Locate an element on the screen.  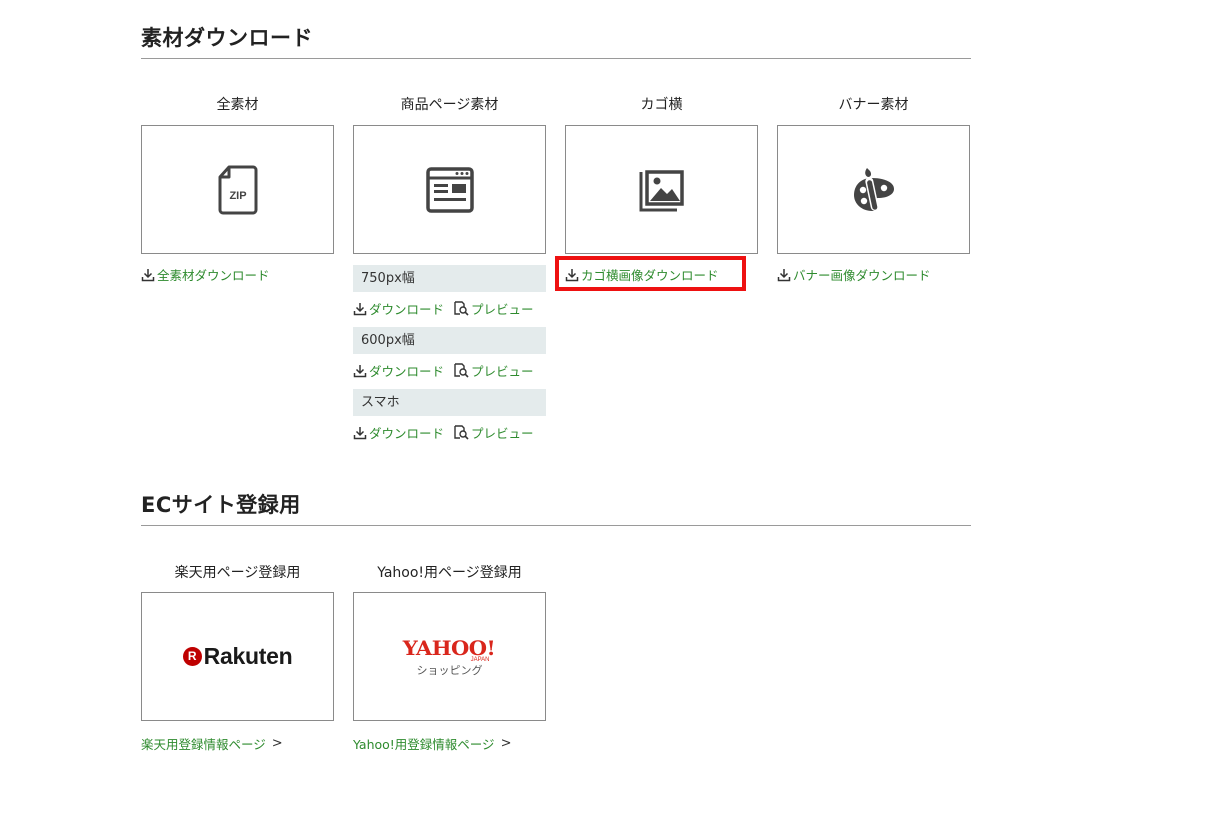
all-materials-download-link: 全素材ダウンロード is located at coordinates (205, 274).